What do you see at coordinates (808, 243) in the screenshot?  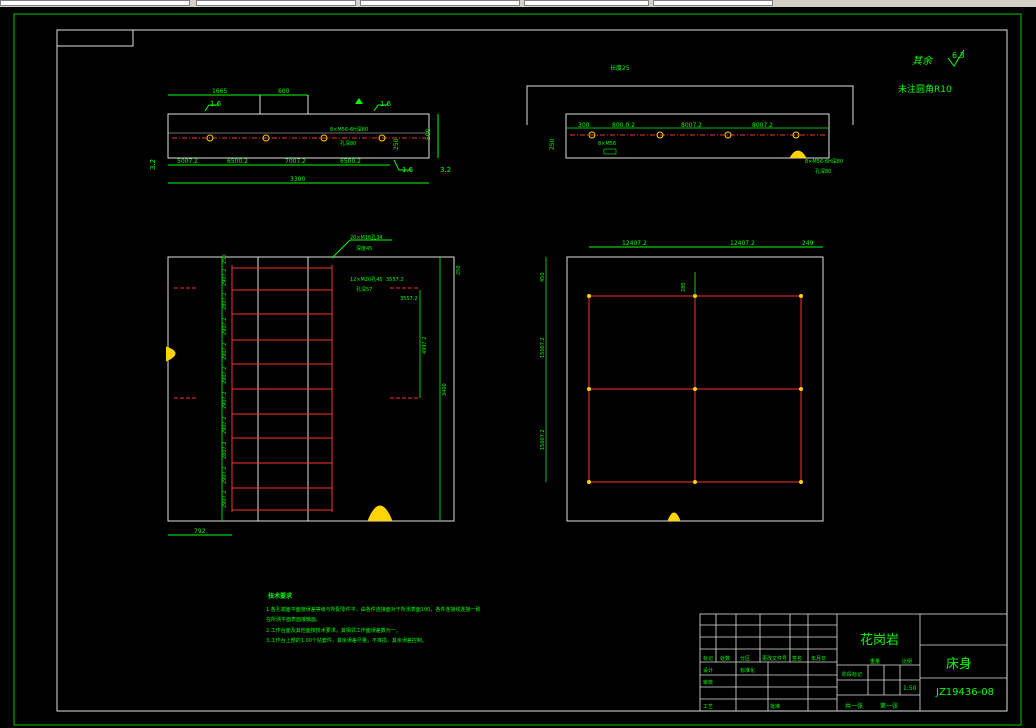 I see `dimension-label: 249` at bounding box center [808, 243].